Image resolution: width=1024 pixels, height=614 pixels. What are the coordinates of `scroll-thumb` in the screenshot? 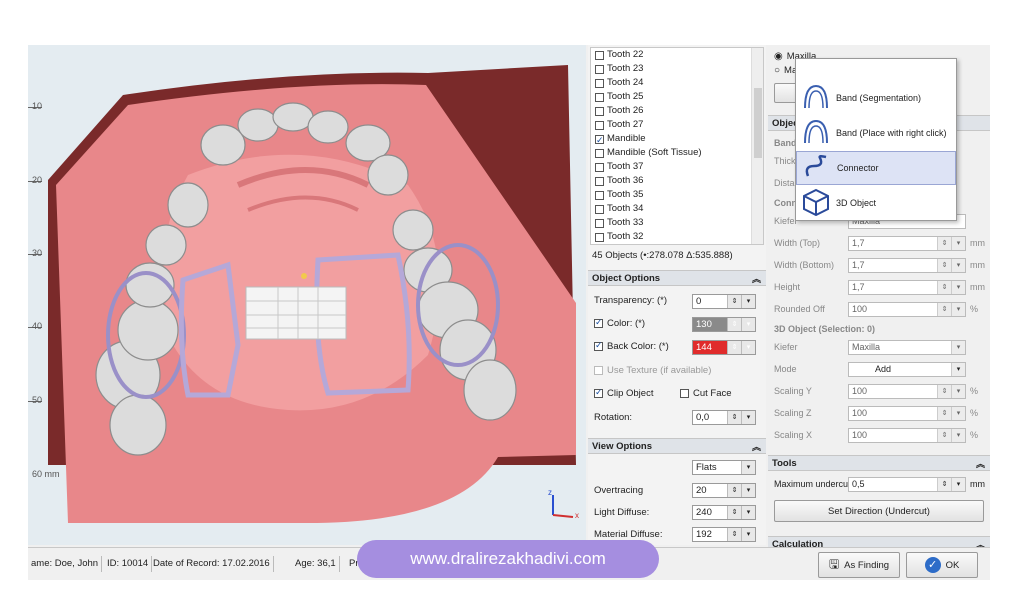 It's located at (758, 123).